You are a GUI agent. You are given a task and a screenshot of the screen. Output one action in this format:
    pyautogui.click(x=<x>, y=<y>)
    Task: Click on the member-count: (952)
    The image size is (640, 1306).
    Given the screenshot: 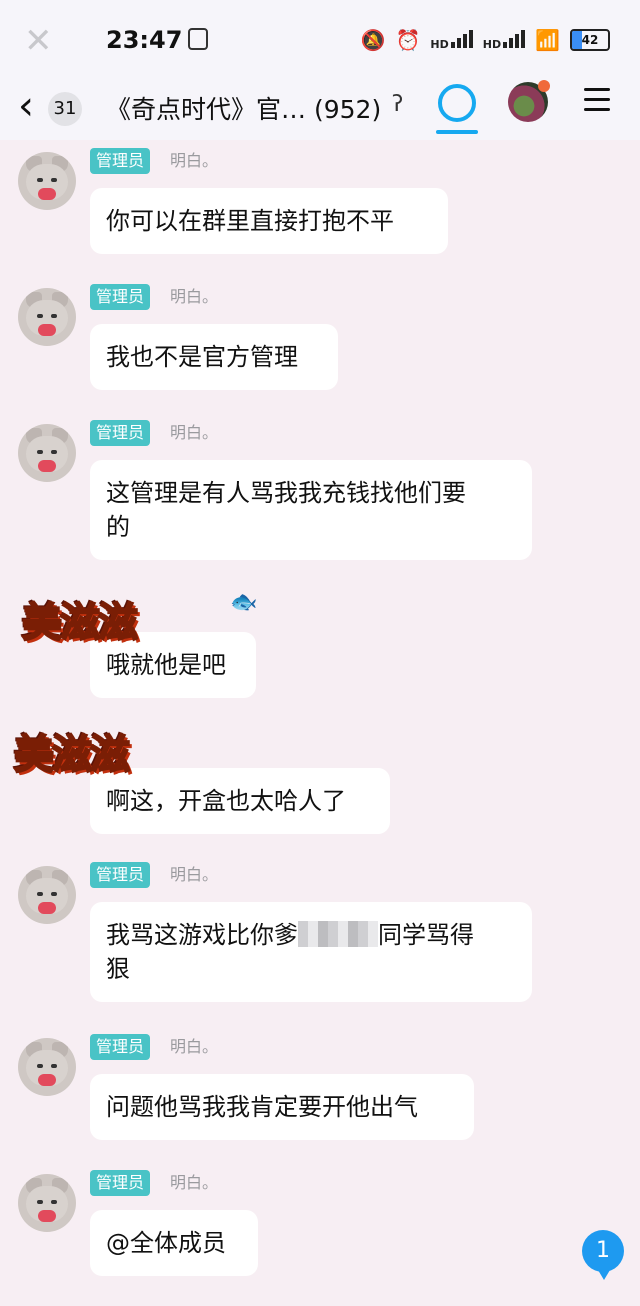 What is the action you would take?
    pyautogui.click(x=347, y=109)
    